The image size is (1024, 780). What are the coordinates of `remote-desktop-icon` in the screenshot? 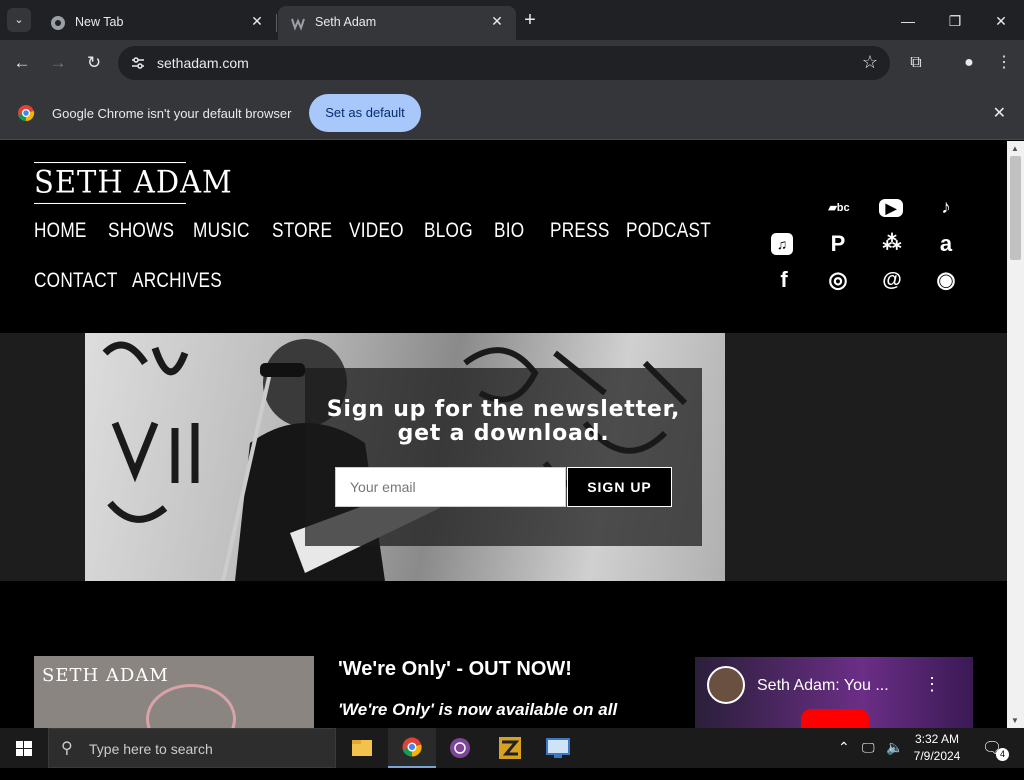 It's located at (558, 748).